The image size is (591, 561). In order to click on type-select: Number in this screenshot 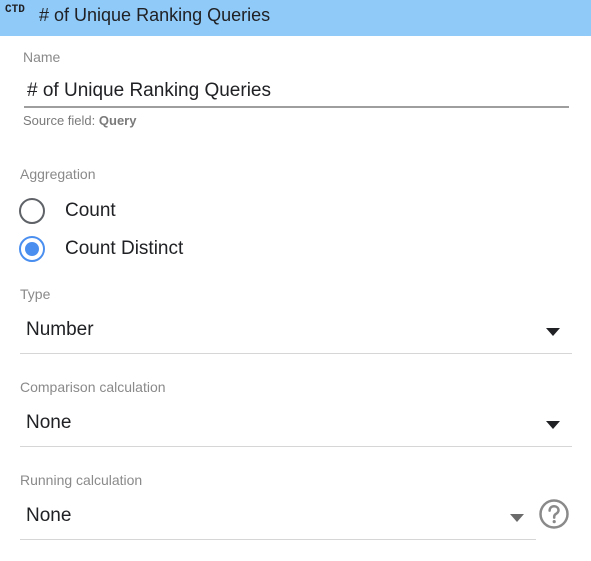, I will do `click(296, 334)`.